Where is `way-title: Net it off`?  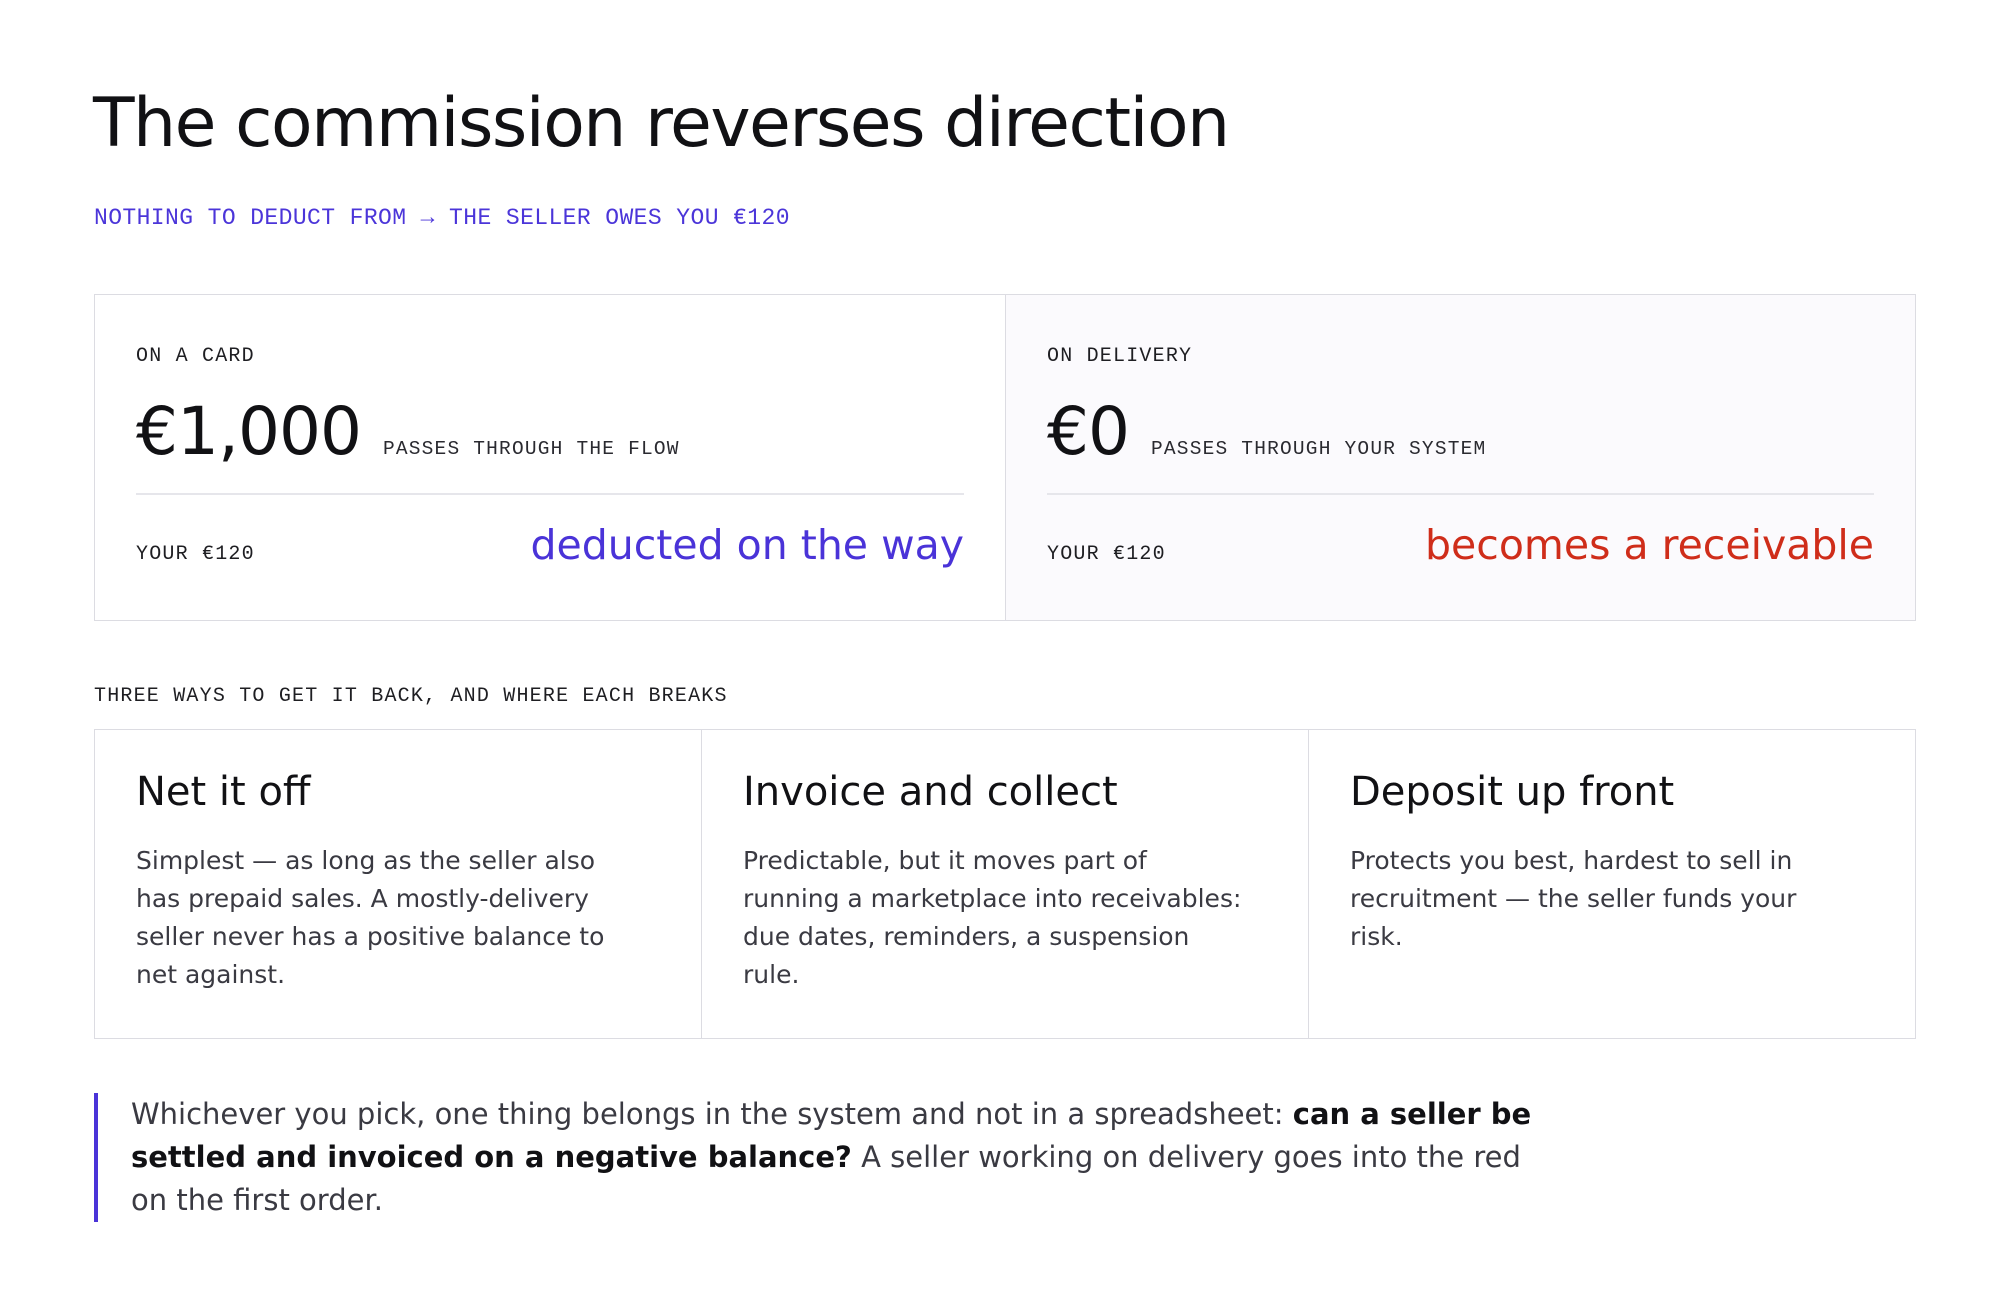
way-title: Net it off is located at coordinates (223, 792).